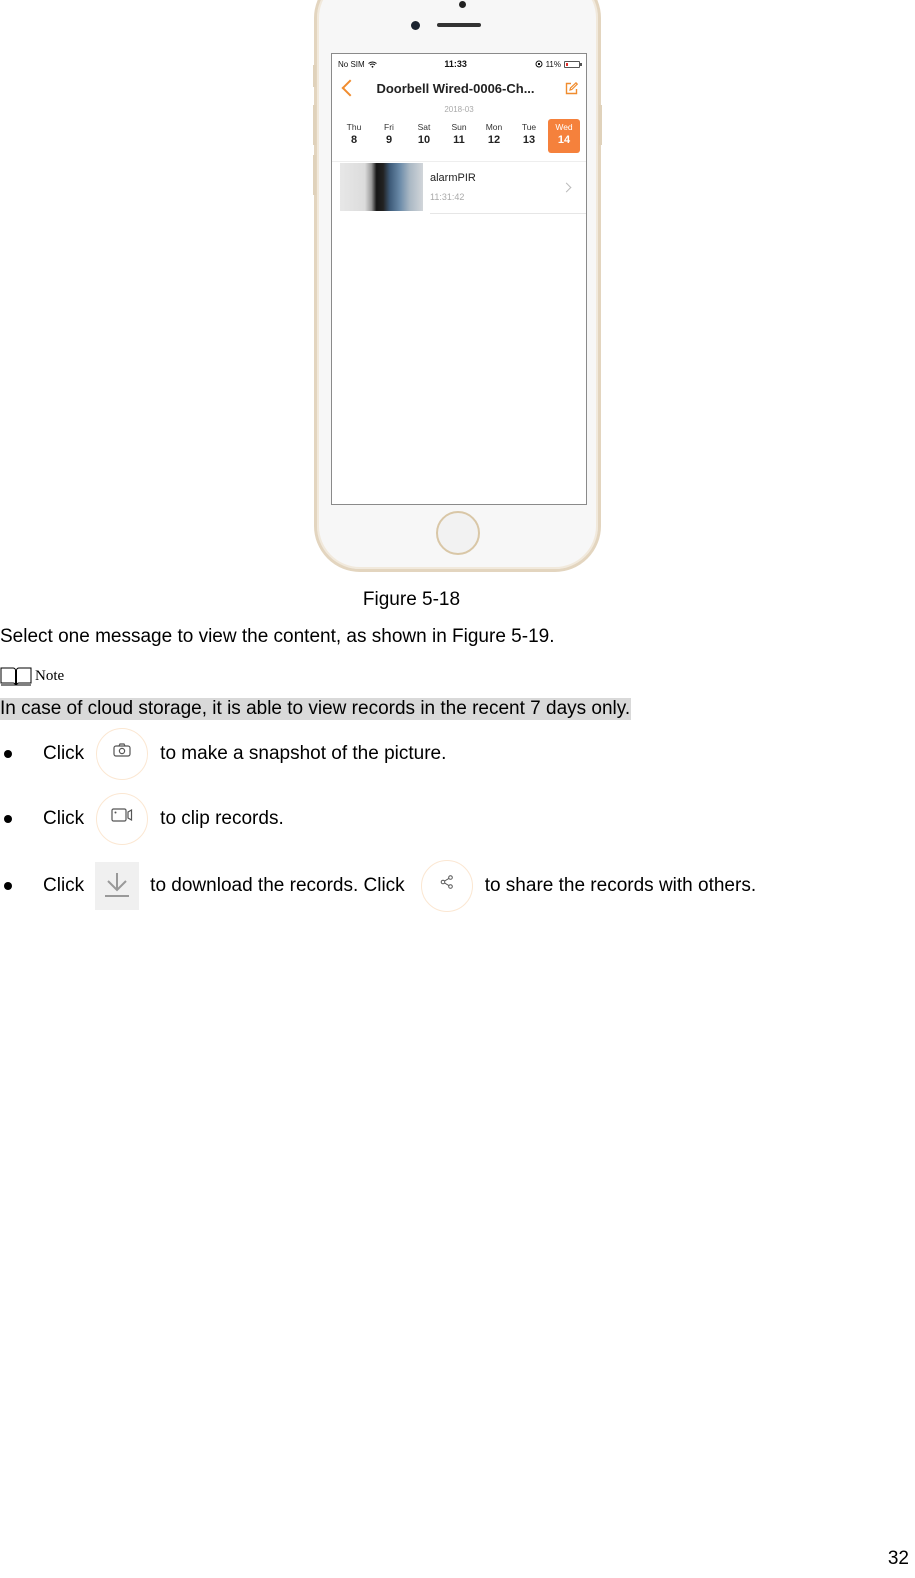 The height and width of the screenshot is (1578, 915). Describe the element at coordinates (314, 76) in the screenshot. I see `phone-mute-switch` at that location.